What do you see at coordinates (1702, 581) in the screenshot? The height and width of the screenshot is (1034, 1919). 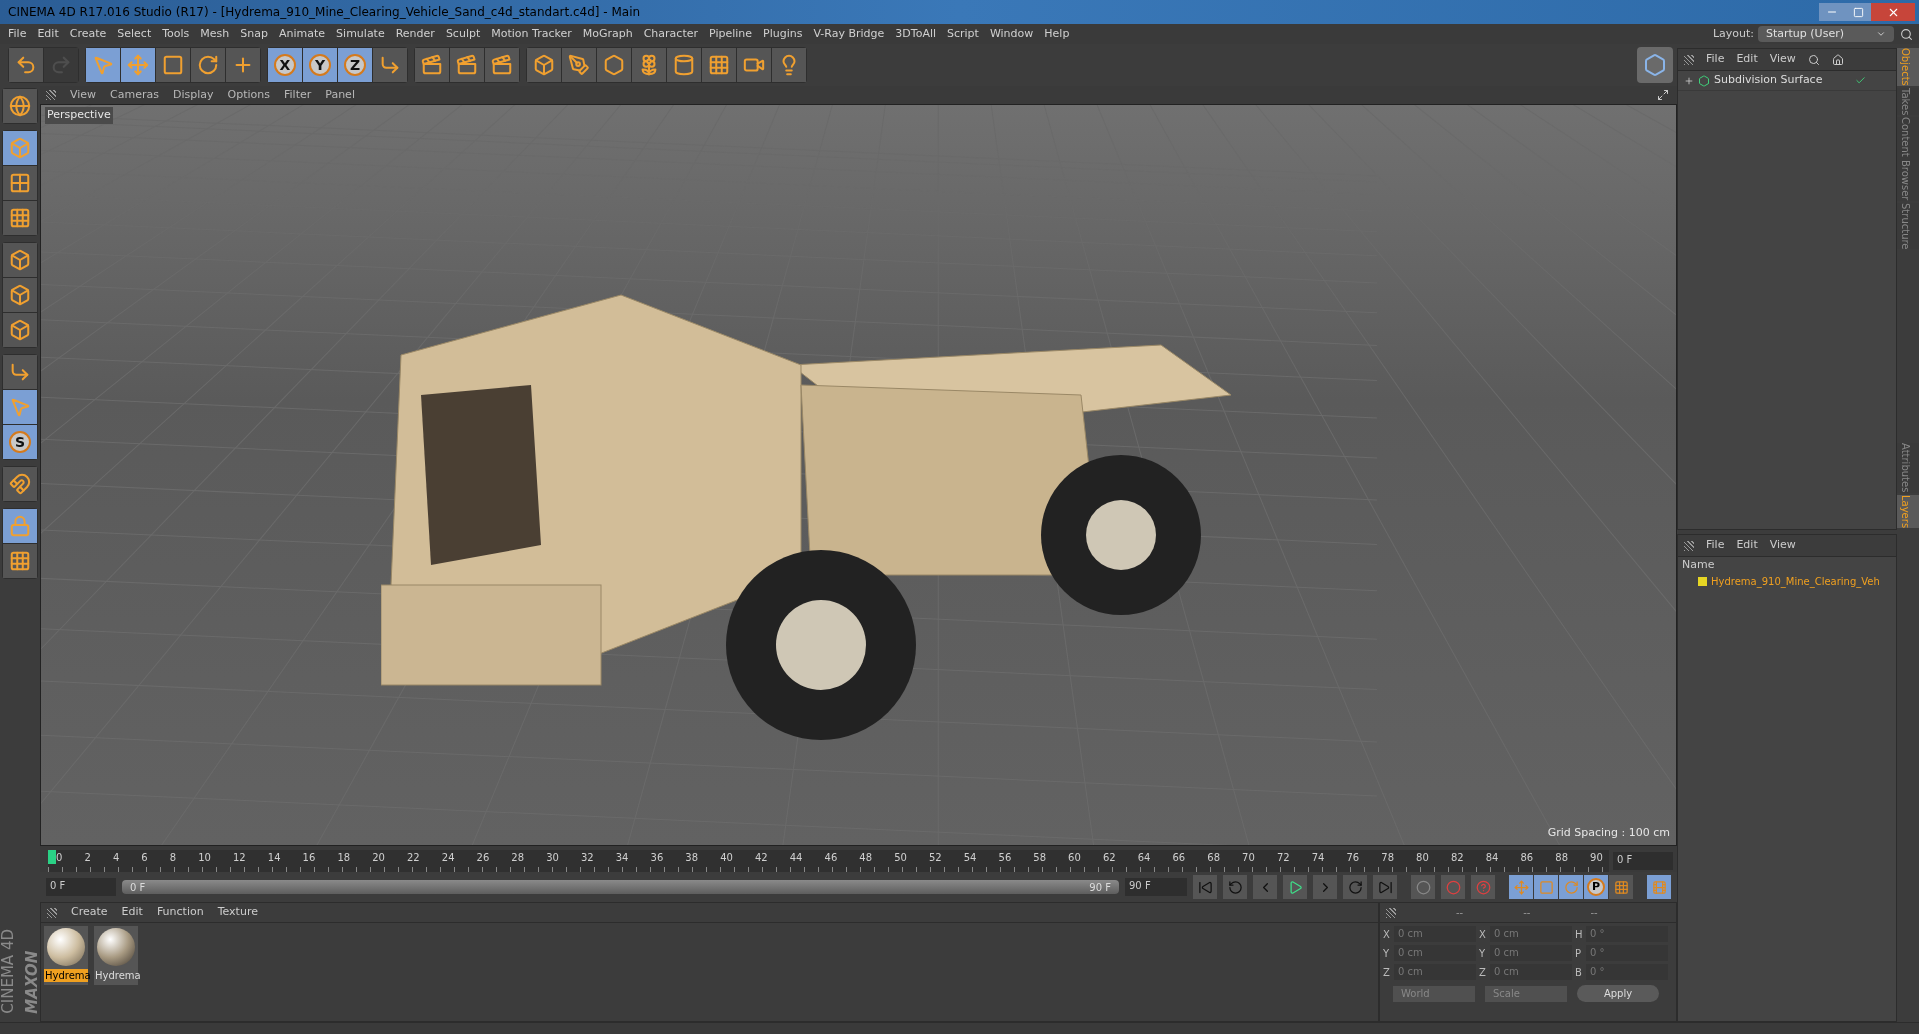 I see `layer-color-swatch` at bounding box center [1702, 581].